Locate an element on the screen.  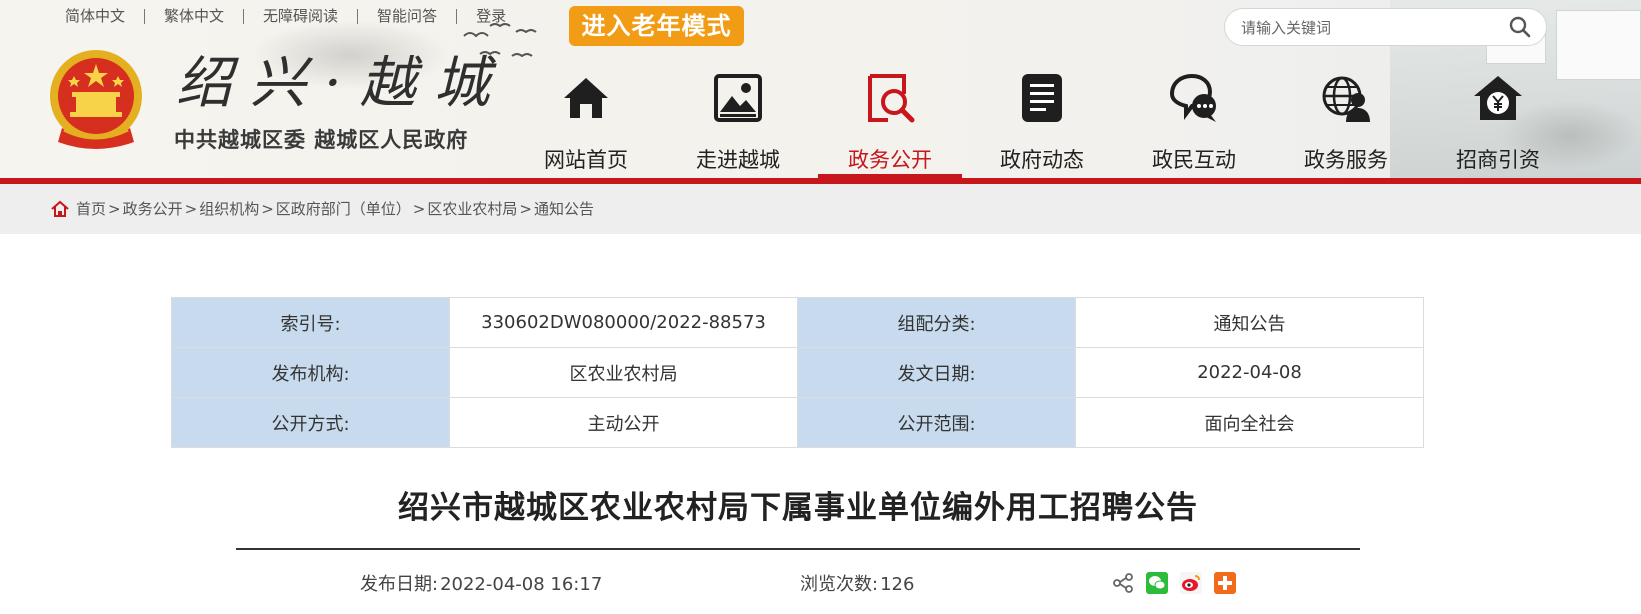
top-link-traditional: 繁体中文 is located at coordinates (195, 16).